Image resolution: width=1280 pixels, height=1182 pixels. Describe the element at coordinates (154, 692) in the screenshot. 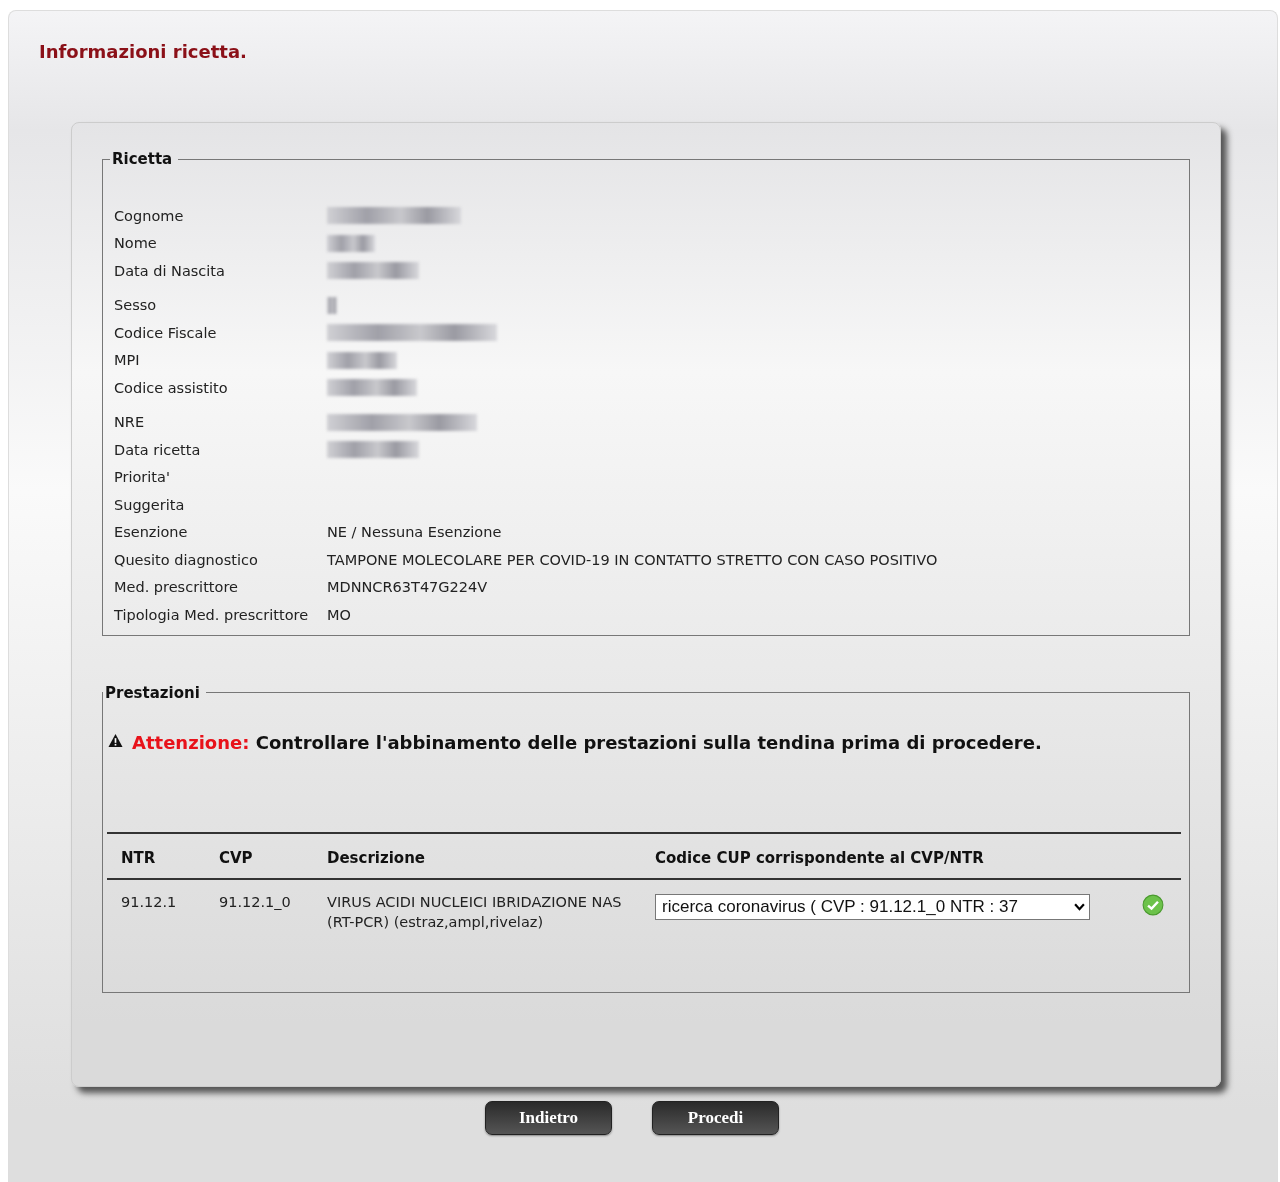

I see `section-legend: Prestazioni` at that location.